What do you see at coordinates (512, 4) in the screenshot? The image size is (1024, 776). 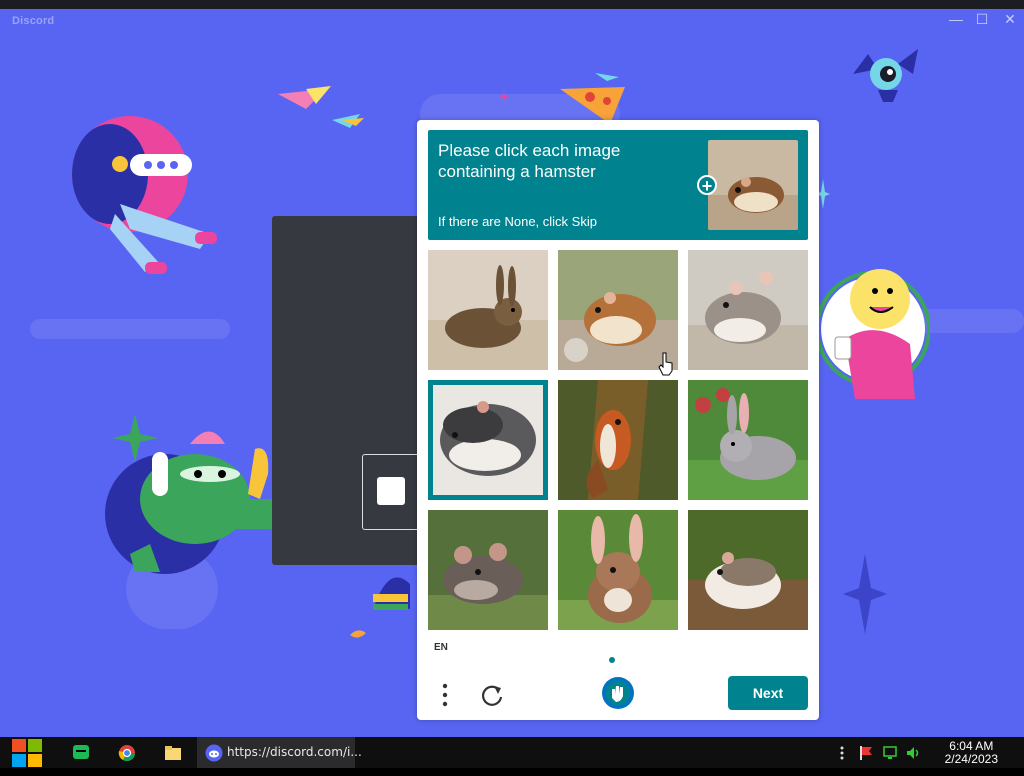 I see `top-strip` at bounding box center [512, 4].